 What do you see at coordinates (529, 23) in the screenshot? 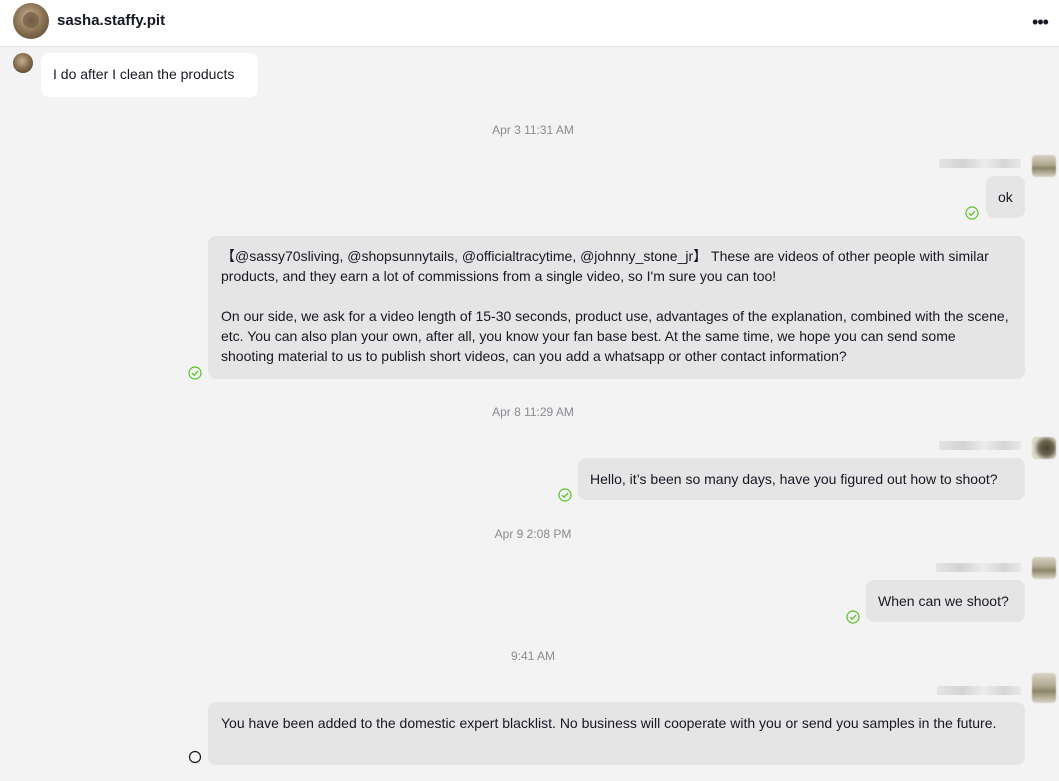
I see `chat-header: sasha.staffy.pit •••` at bounding box center [529, 23].